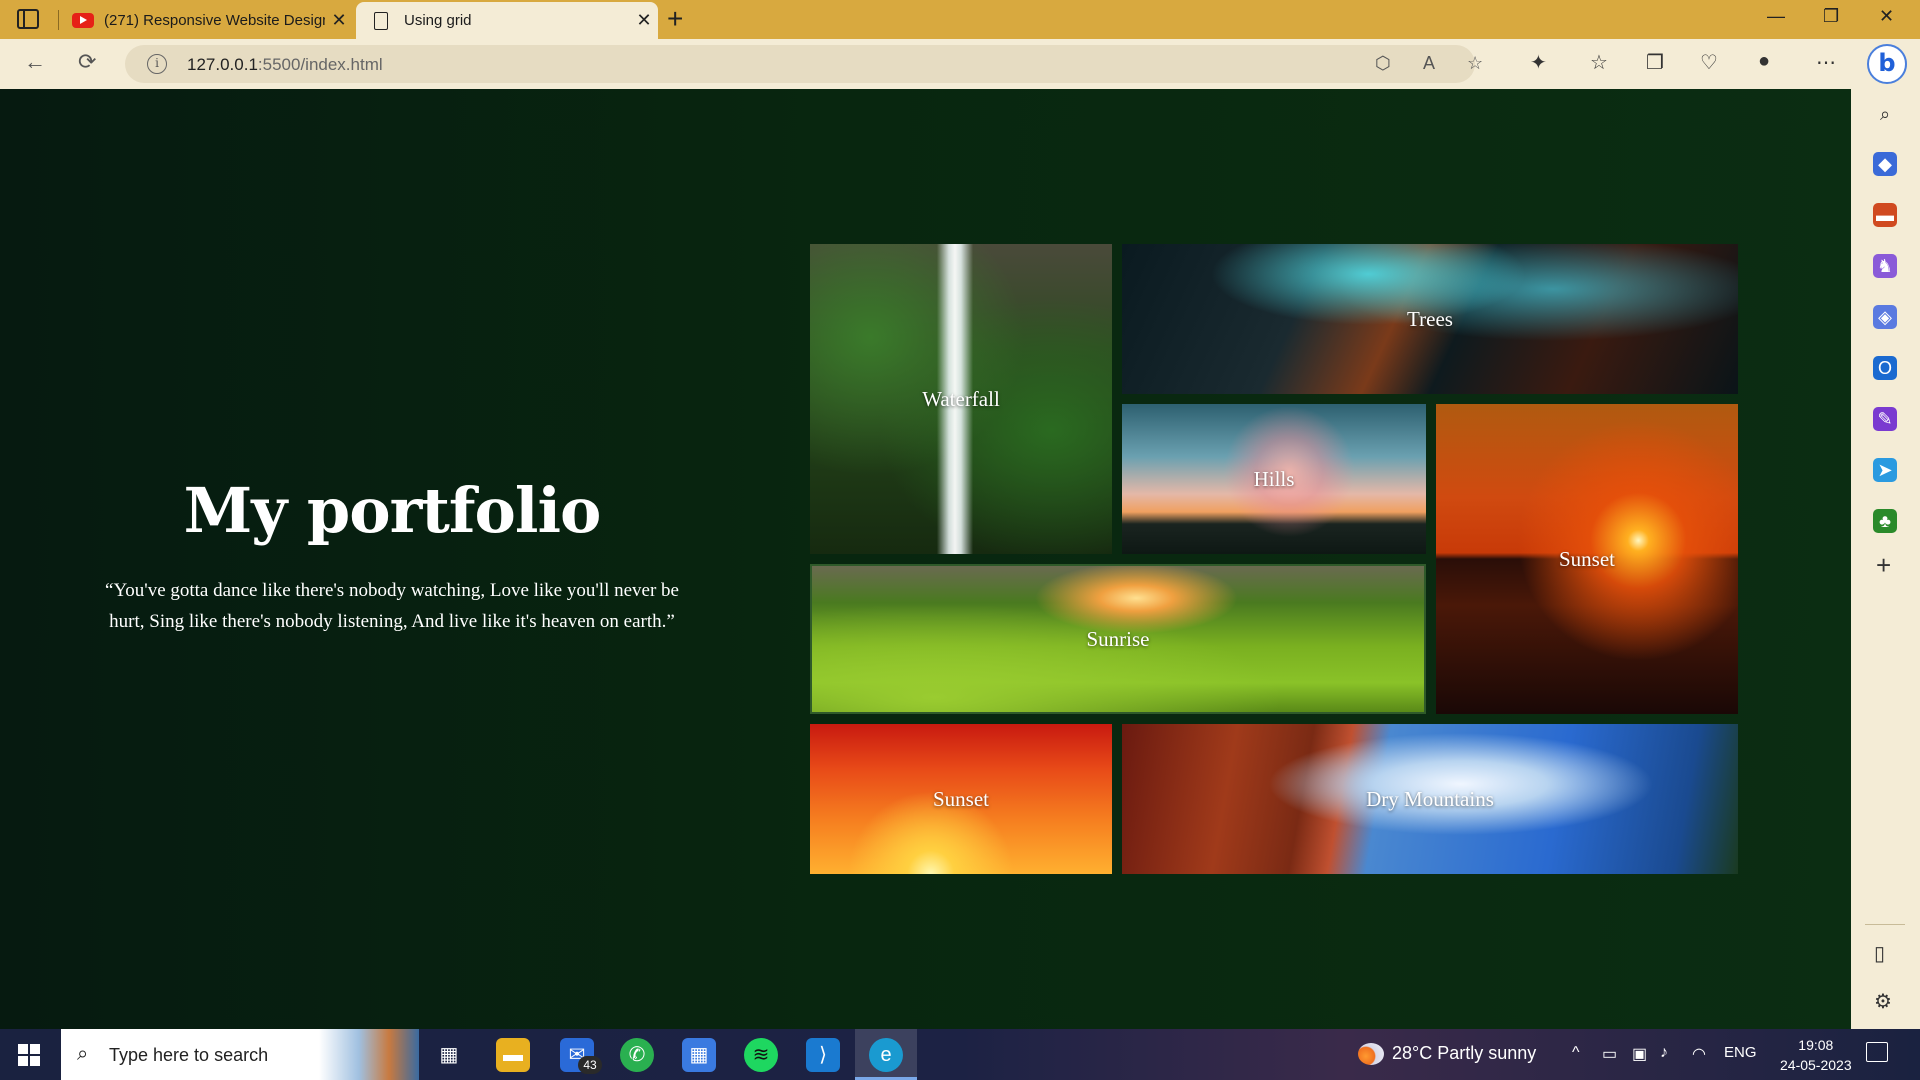 This screenshot has height=1080, width=1920. I want to click on extensions-icon: ✦, so click(1538, 62).